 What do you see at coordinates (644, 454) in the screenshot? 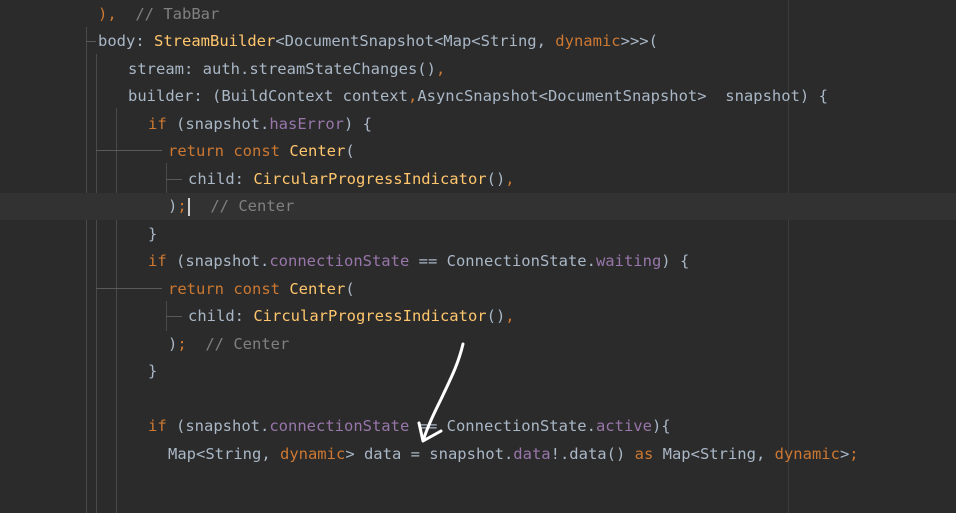
I see `code-token: as` at bounding box center [644, 454].